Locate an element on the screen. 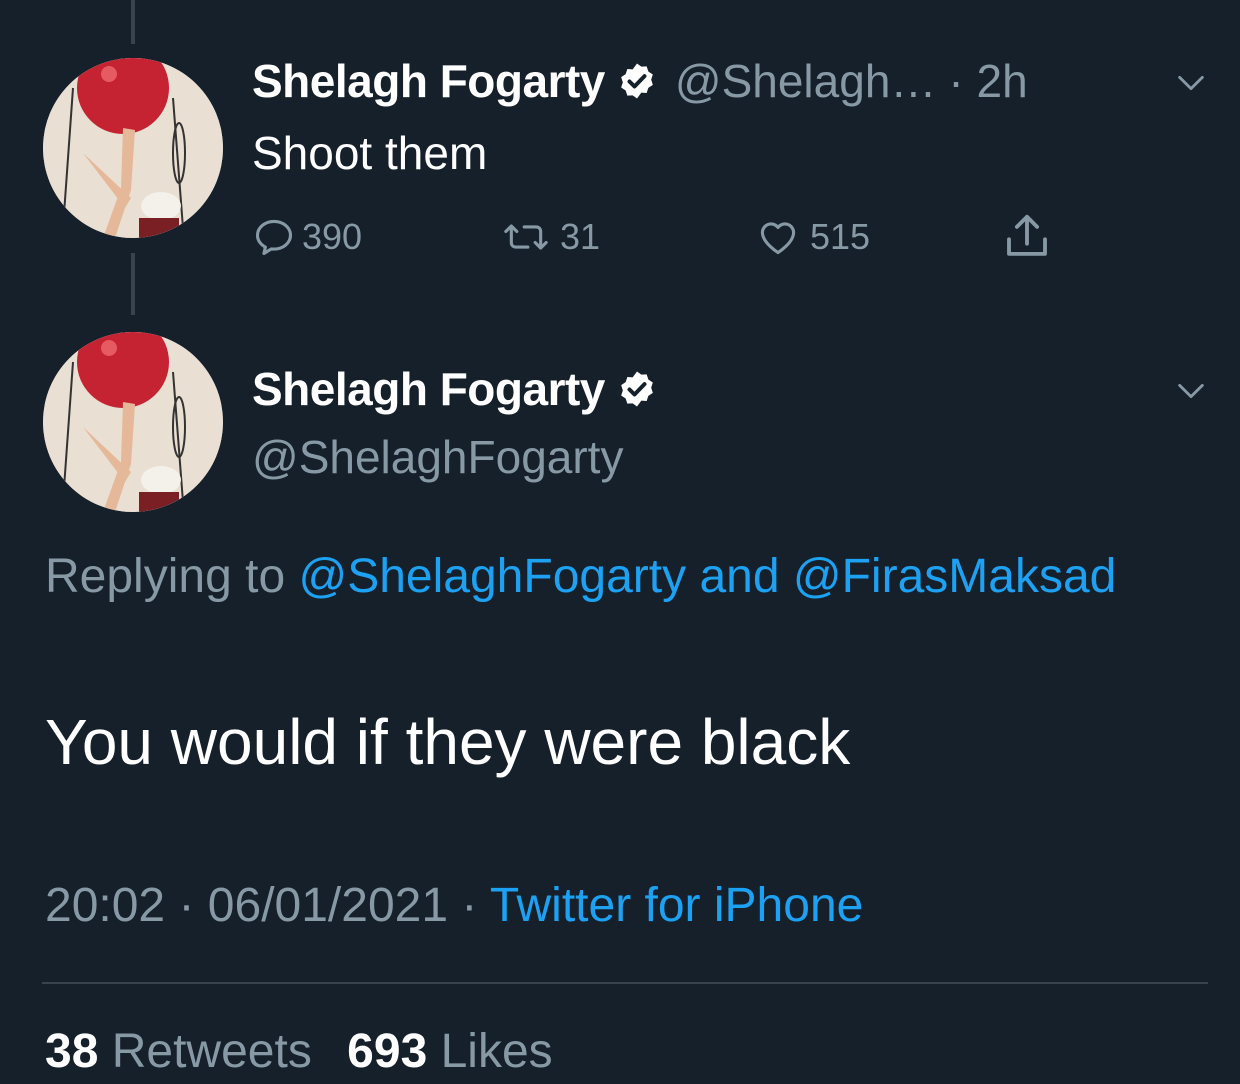 The width and height of the screenshot is (1240, 1084). tweet-date: 06/01/2021 is located at coordinates (328, 905).